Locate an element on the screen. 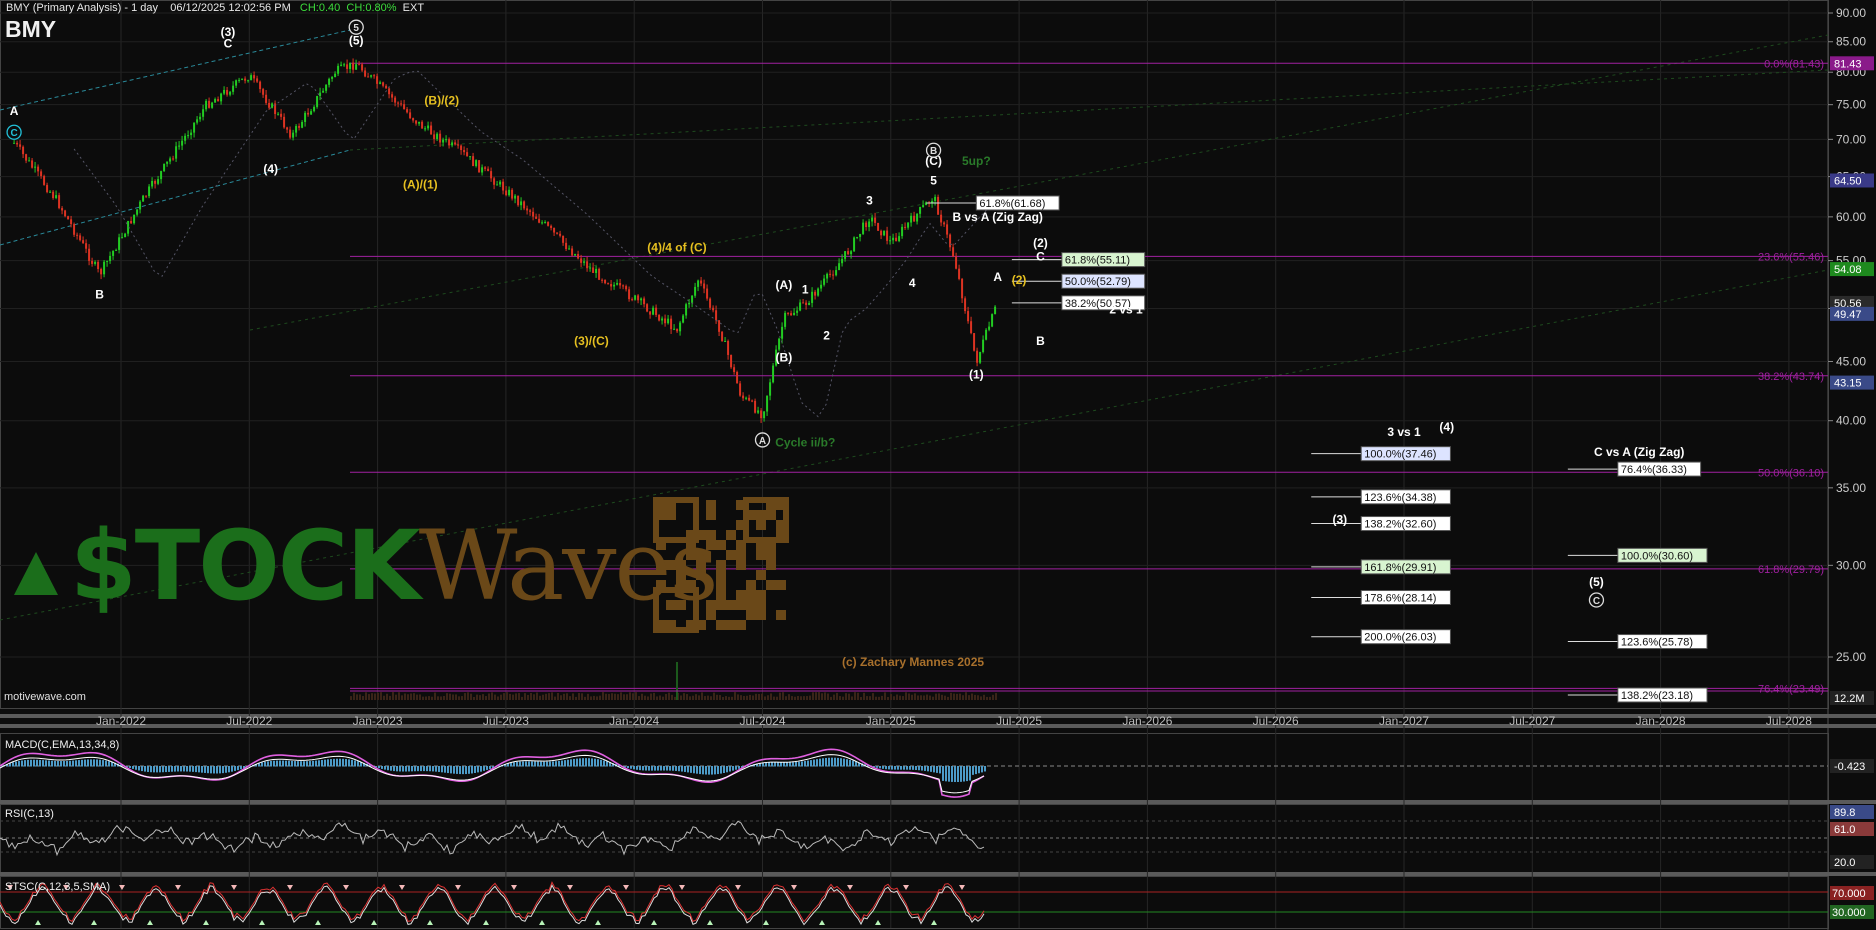 The width and height of the screenshot is (1876, 930). stoch-label: STSC(C,12,3,5,SMA) is located at coordinates (58, 887).